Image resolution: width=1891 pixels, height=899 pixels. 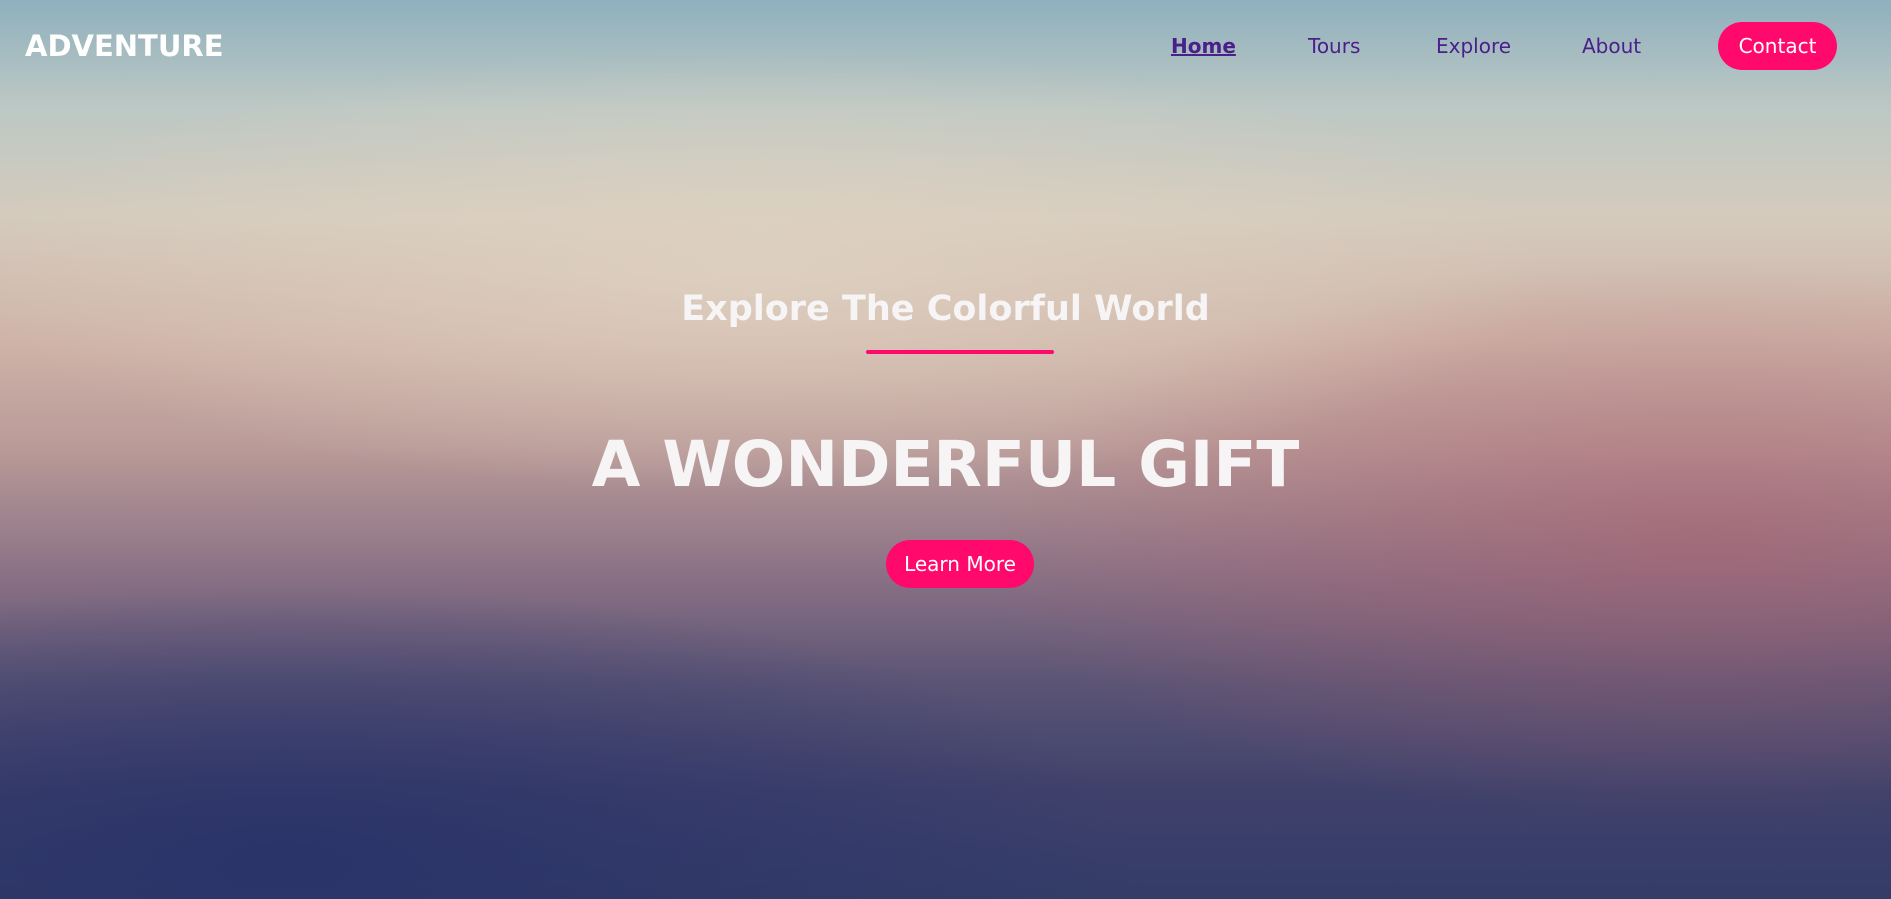 What do you see at coordinates (945, 464) in the screenshot?
I see `hero-title: A WONDERFUL GIFT` at bounding box center [945, 464].